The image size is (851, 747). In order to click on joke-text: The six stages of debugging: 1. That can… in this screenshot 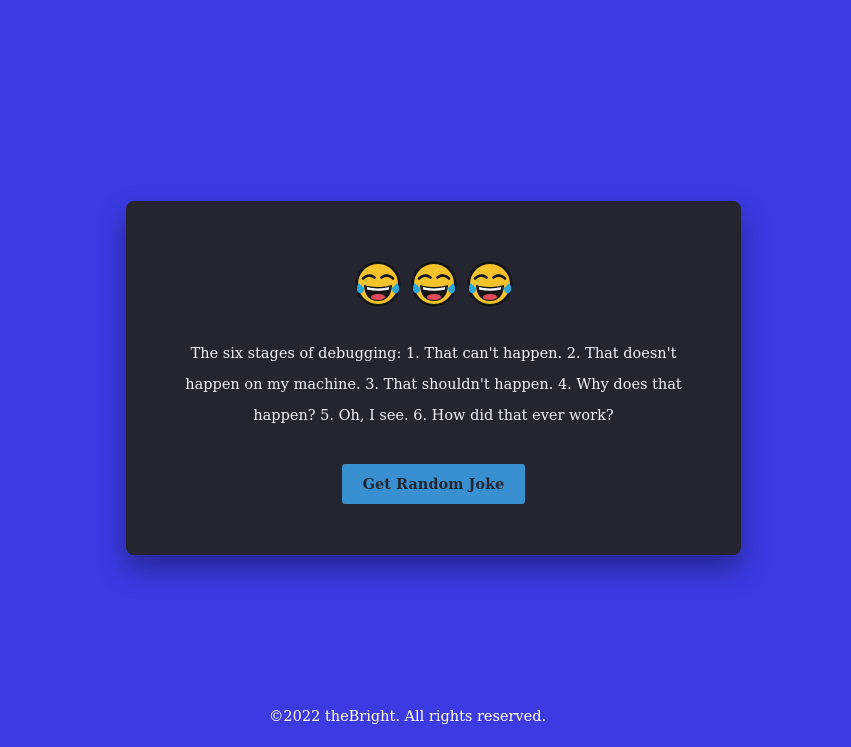, I will do `click(433, 385)`.